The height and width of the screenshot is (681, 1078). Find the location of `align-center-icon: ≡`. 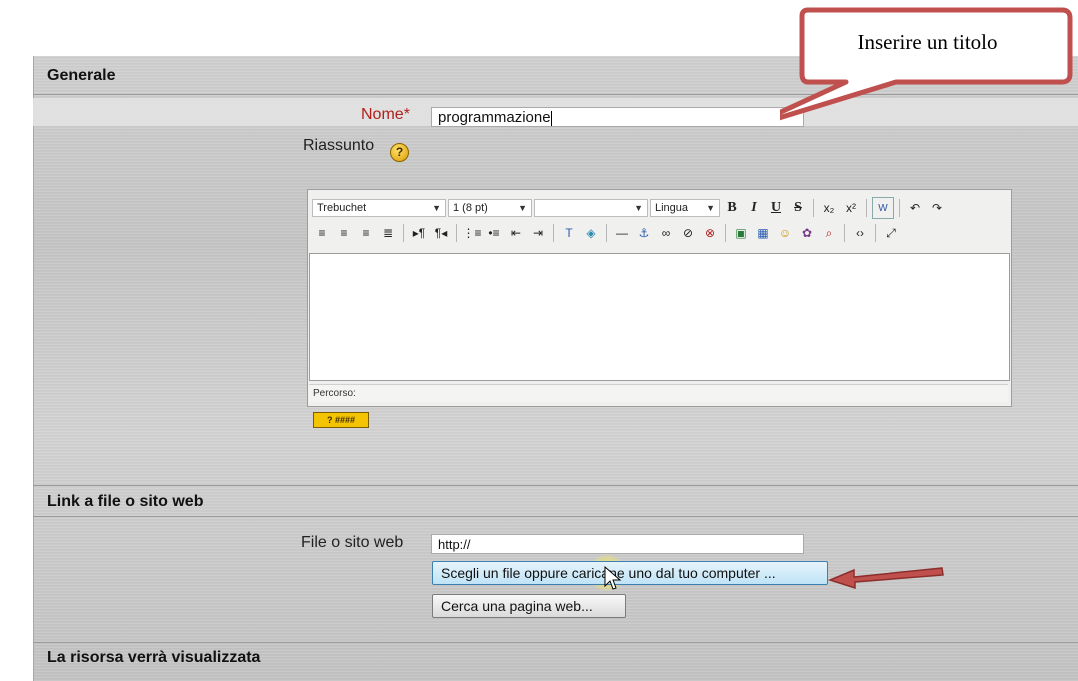

align-center-icon: ≡ is located at coordinates (344, 233).